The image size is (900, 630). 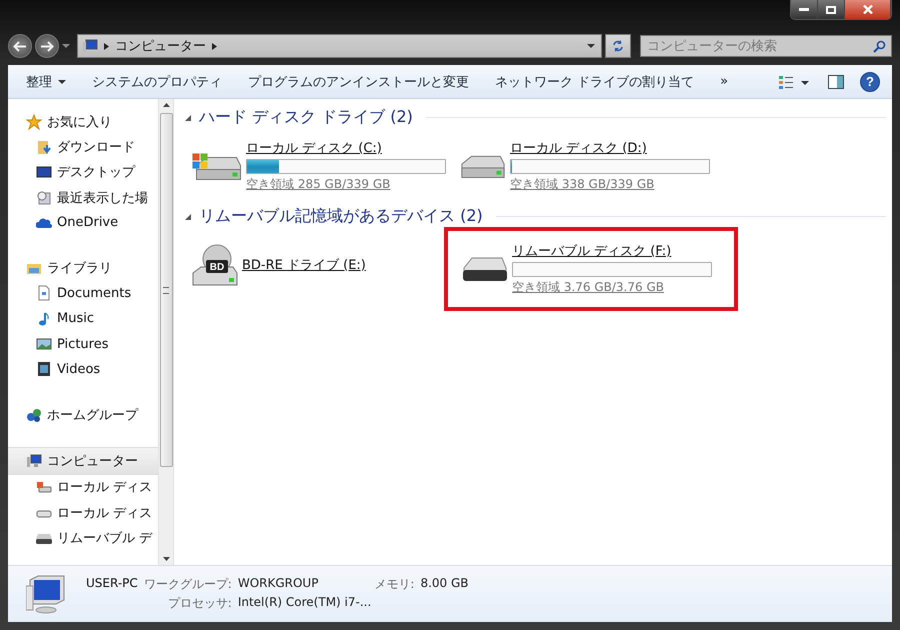 I want to click on sidebar-item: お気に入り, so click(x=83, y=121).